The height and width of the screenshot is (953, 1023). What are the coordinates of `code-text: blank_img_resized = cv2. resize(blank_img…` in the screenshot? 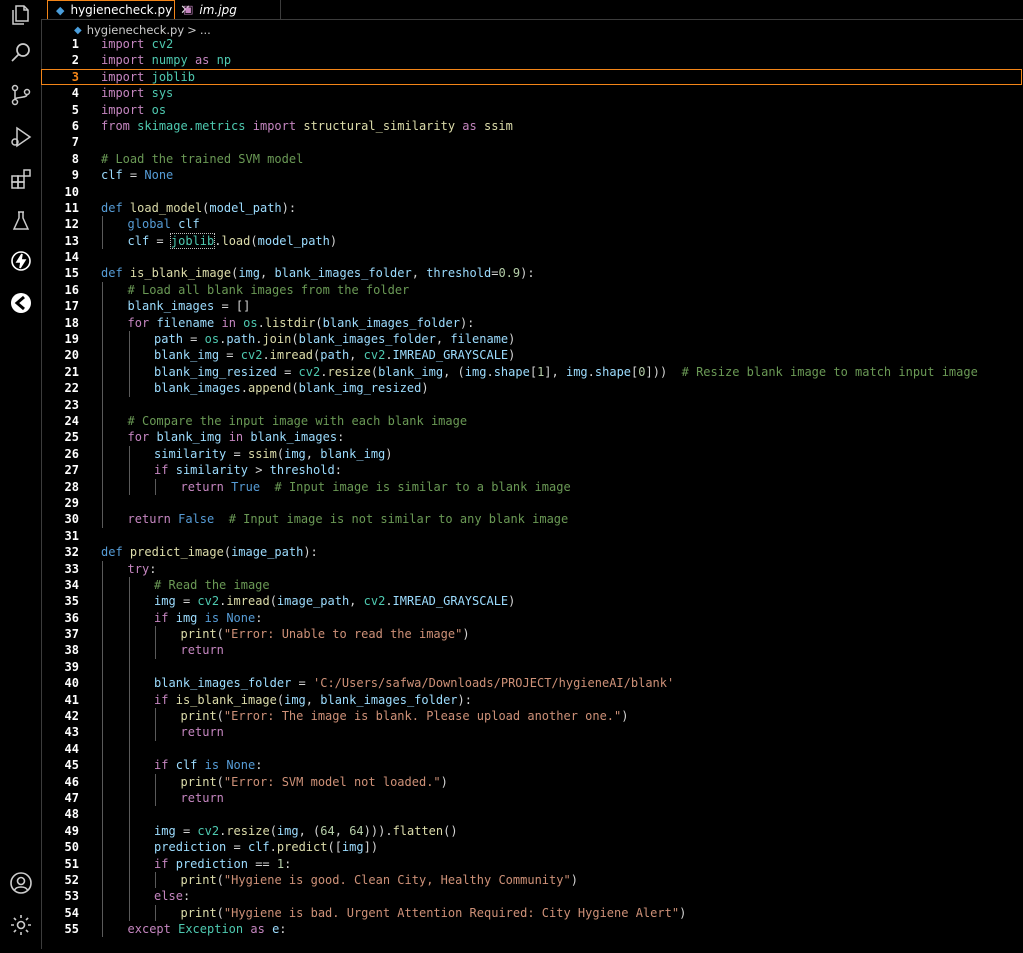 It's located at (566, 372).